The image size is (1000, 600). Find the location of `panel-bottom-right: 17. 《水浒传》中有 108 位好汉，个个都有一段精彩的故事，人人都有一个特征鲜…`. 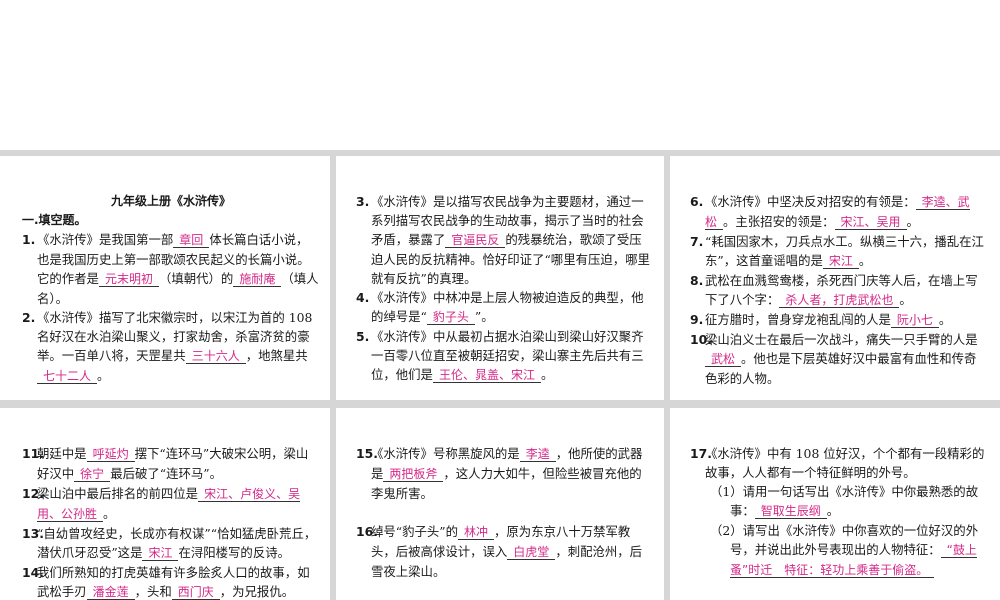

panel-bottom-right: 17. 《水浒传》中有 108 位好汉，个个都有一段精彩的故事，人人都有一个特征鲜… is located at coordinates (838, 522).